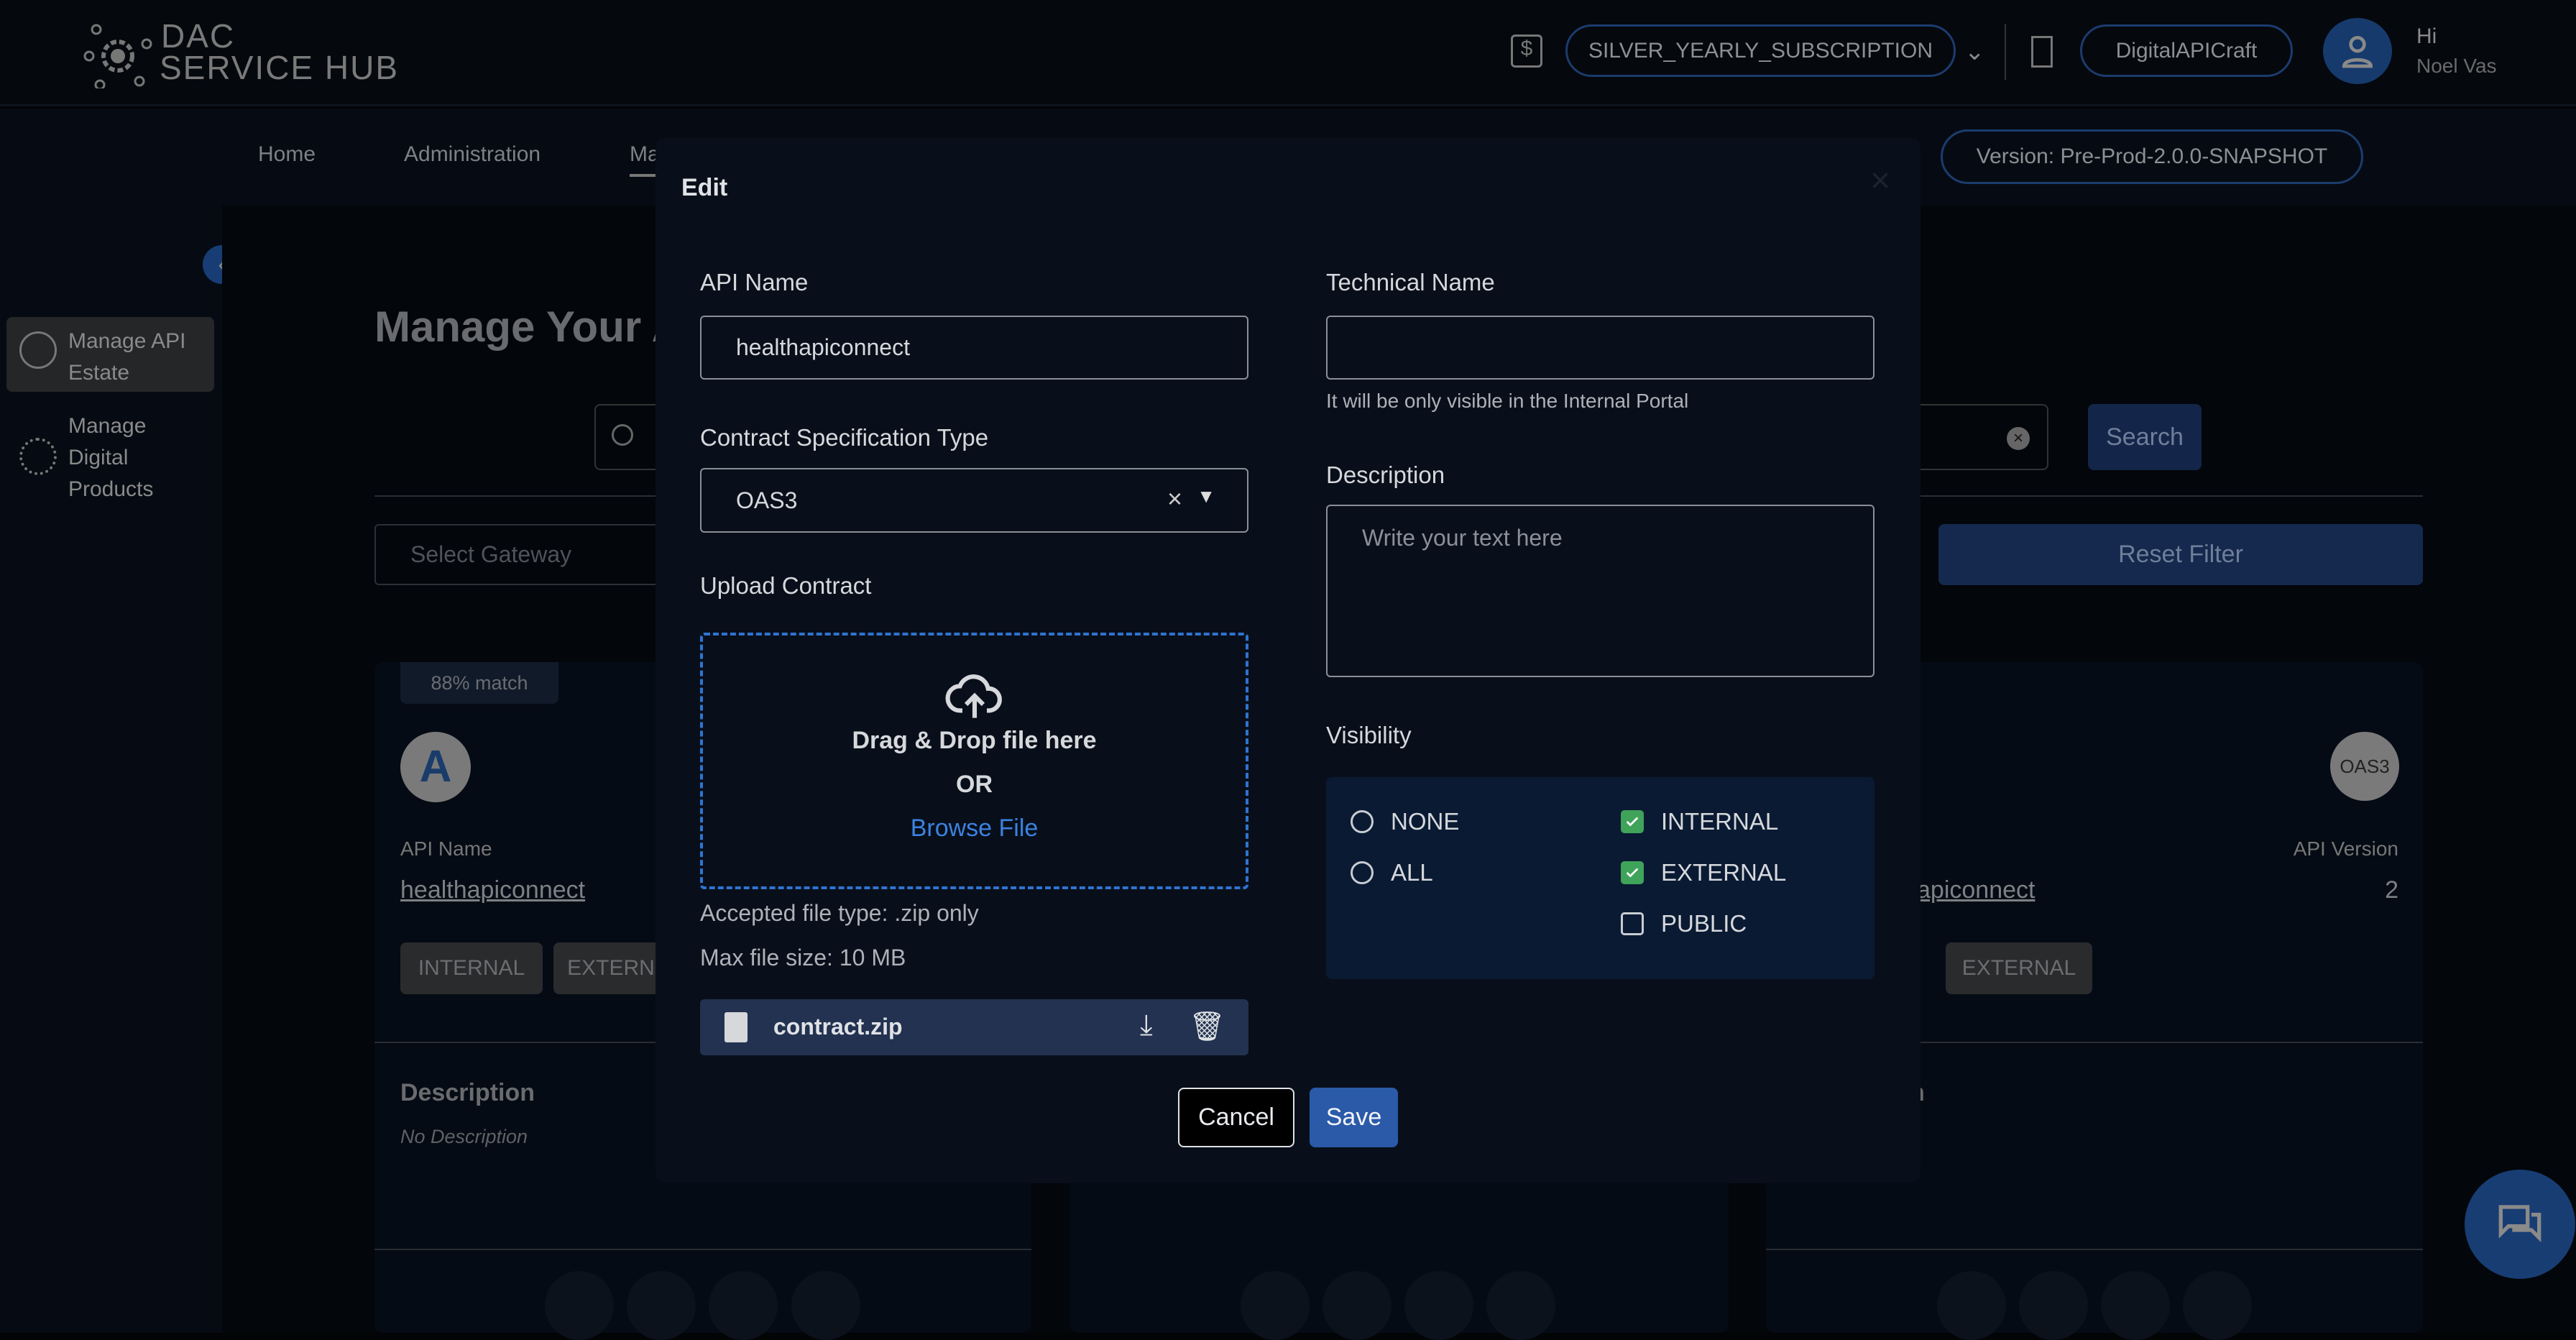 This screenshot has height=1340, width=2576. Describe the element at coordinates (838, 1027) in the screenshot. I see `file-name: contract.zip` at that location.